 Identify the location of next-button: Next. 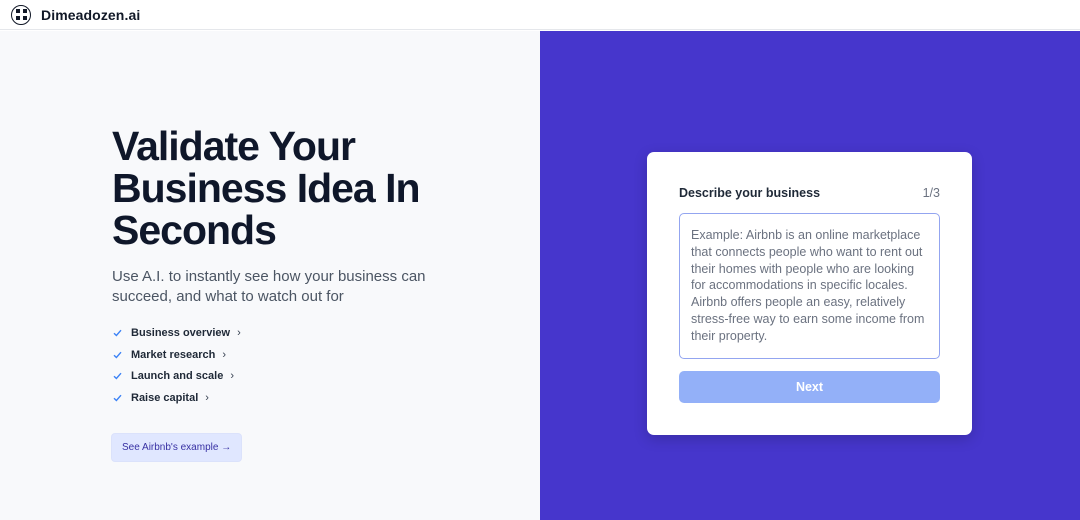
(809, 387).